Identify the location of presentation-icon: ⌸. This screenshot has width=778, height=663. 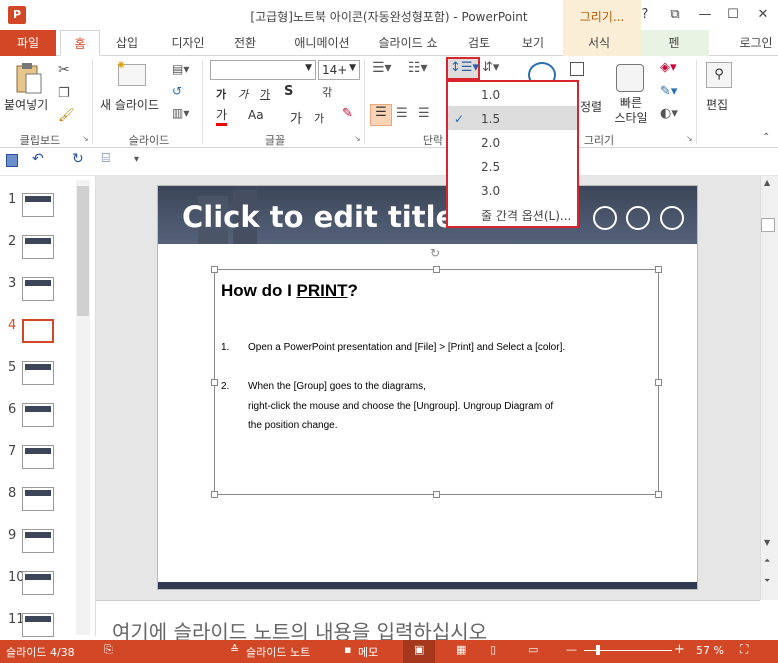
(106, 158).